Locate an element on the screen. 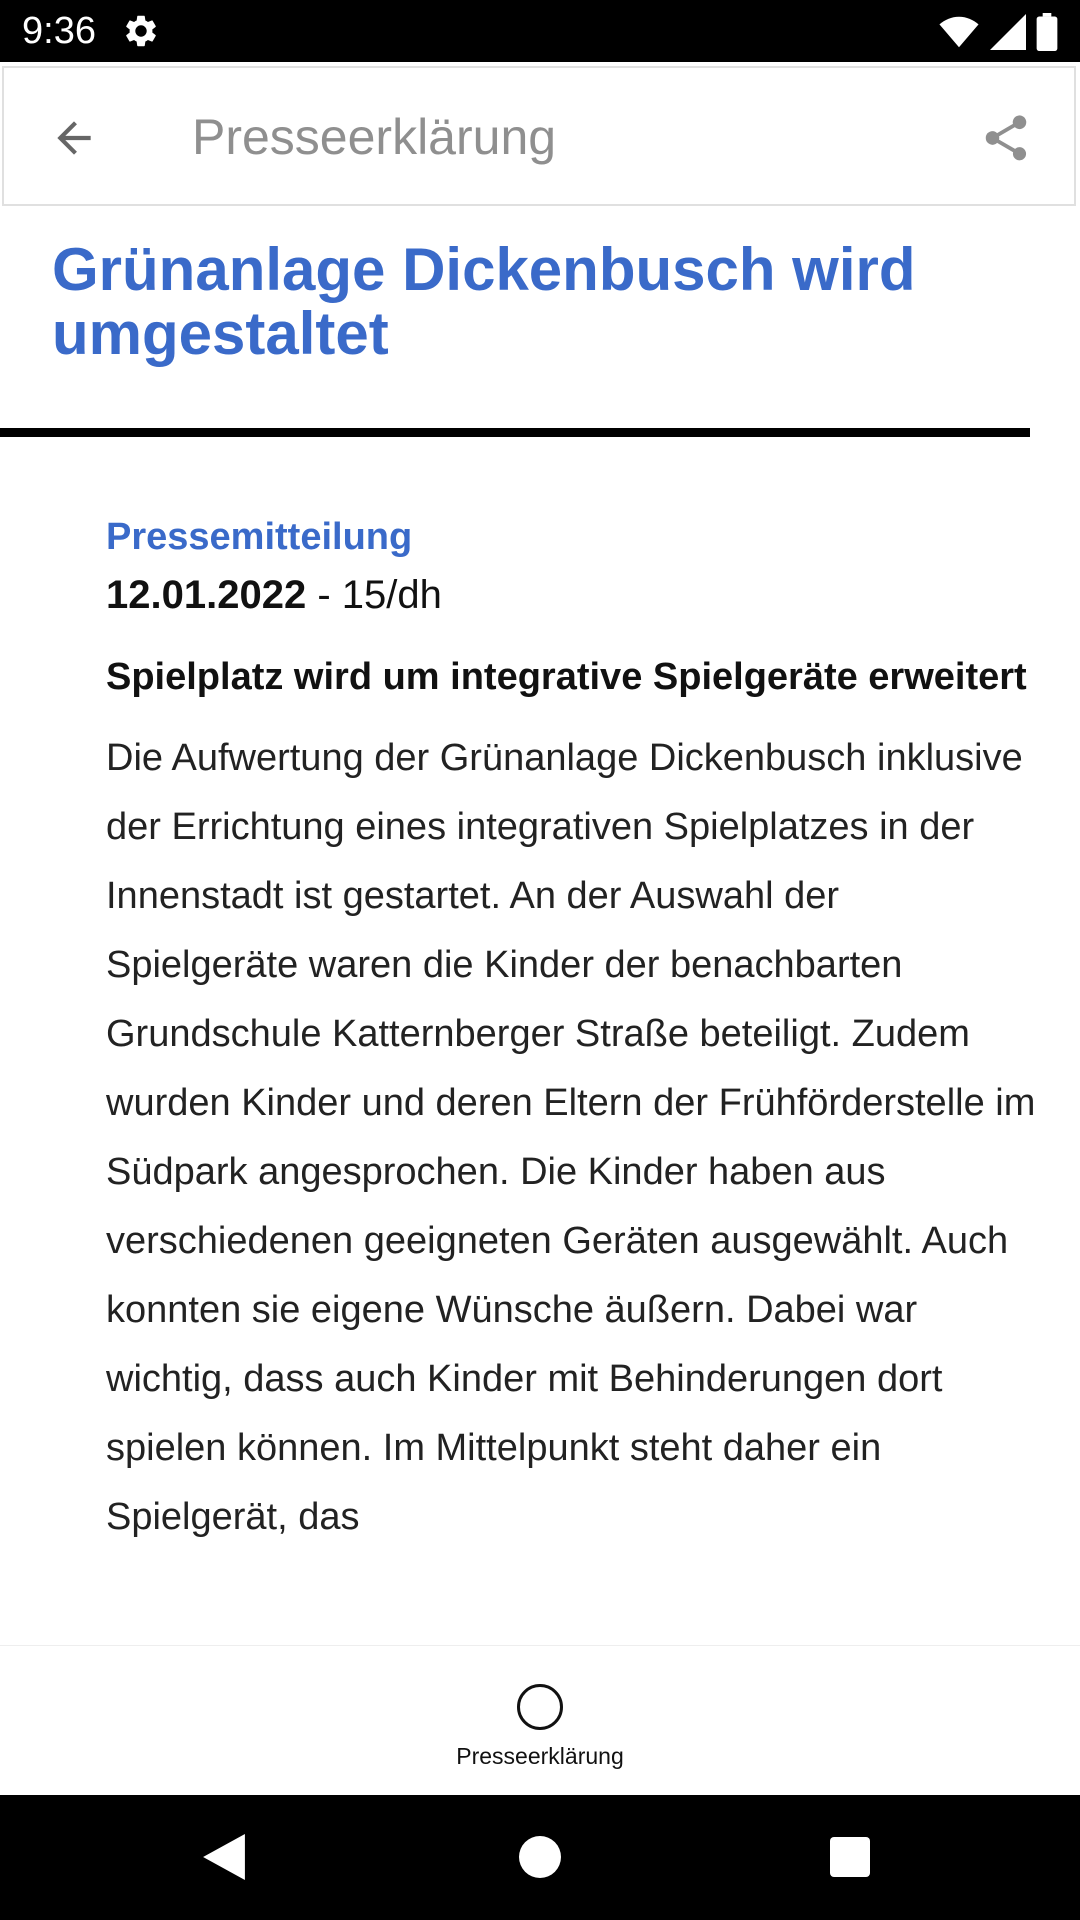  recents-square-icon is located at coordinates (850, 1857).